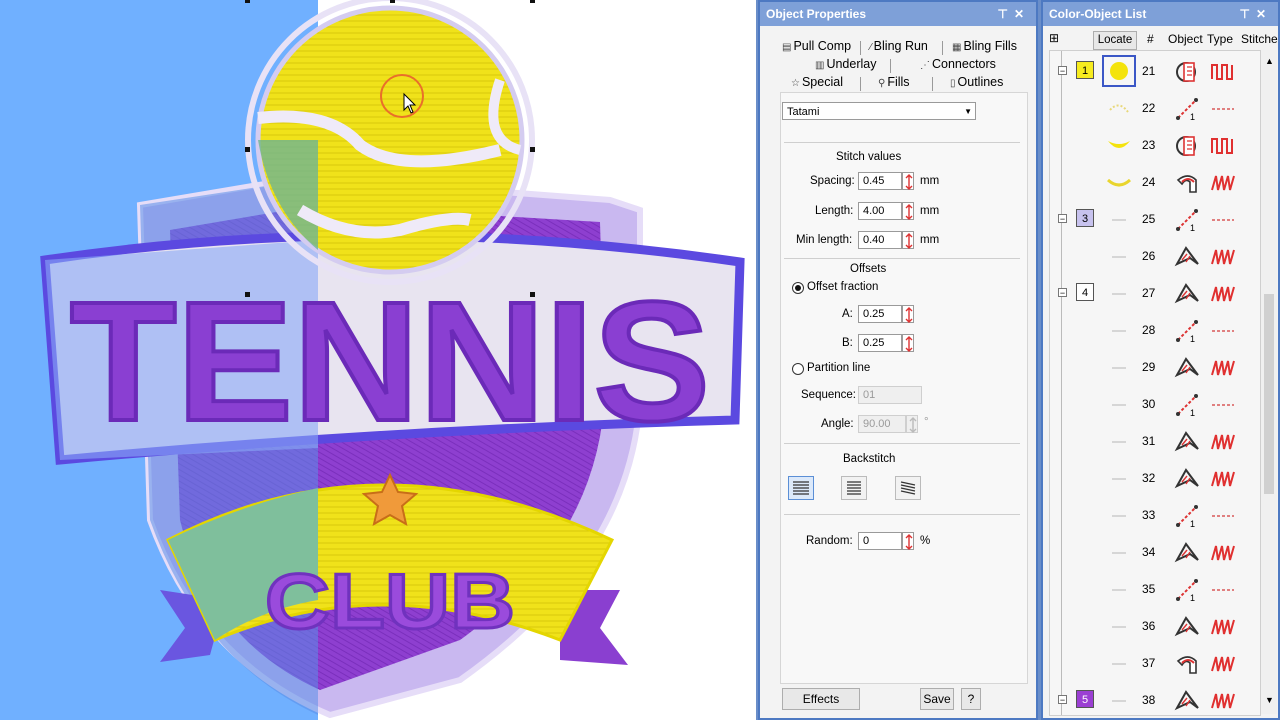 The image size is (1280, 720). I want to click on pull-comp-icon: ▤, so click(787, 47).